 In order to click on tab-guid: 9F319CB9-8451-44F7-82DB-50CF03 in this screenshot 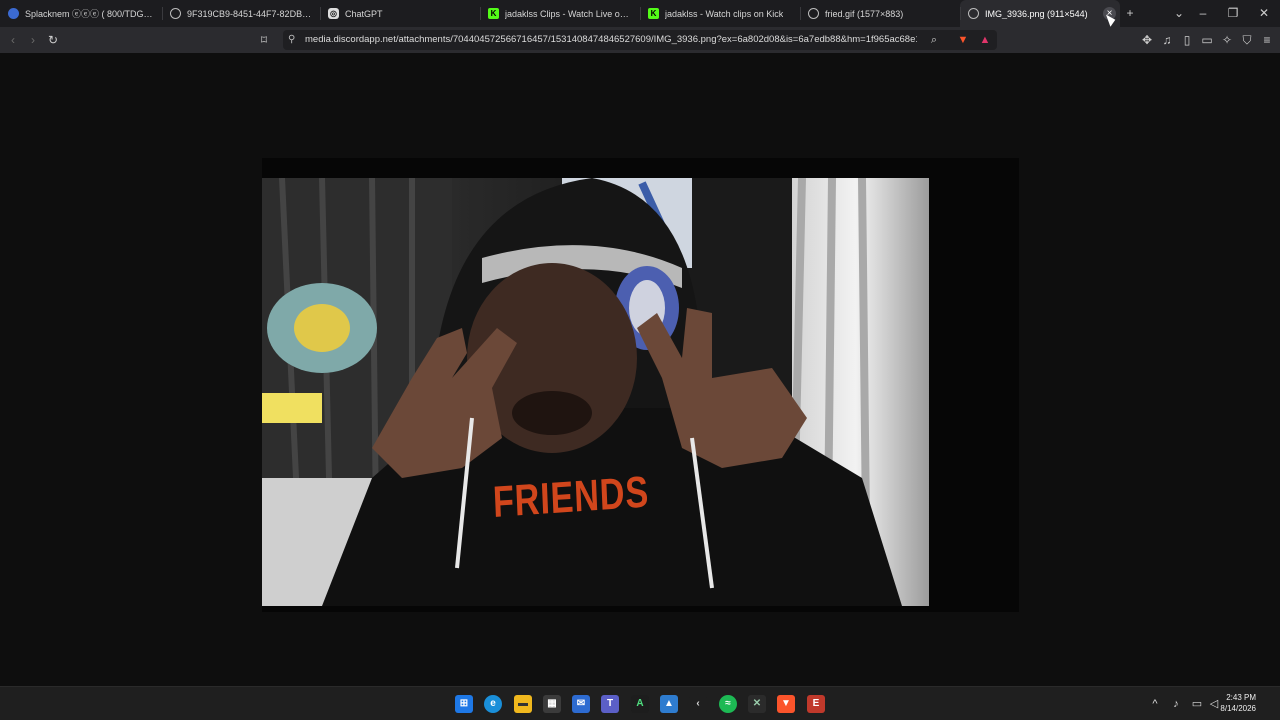, I will do `click(241, 13)`.